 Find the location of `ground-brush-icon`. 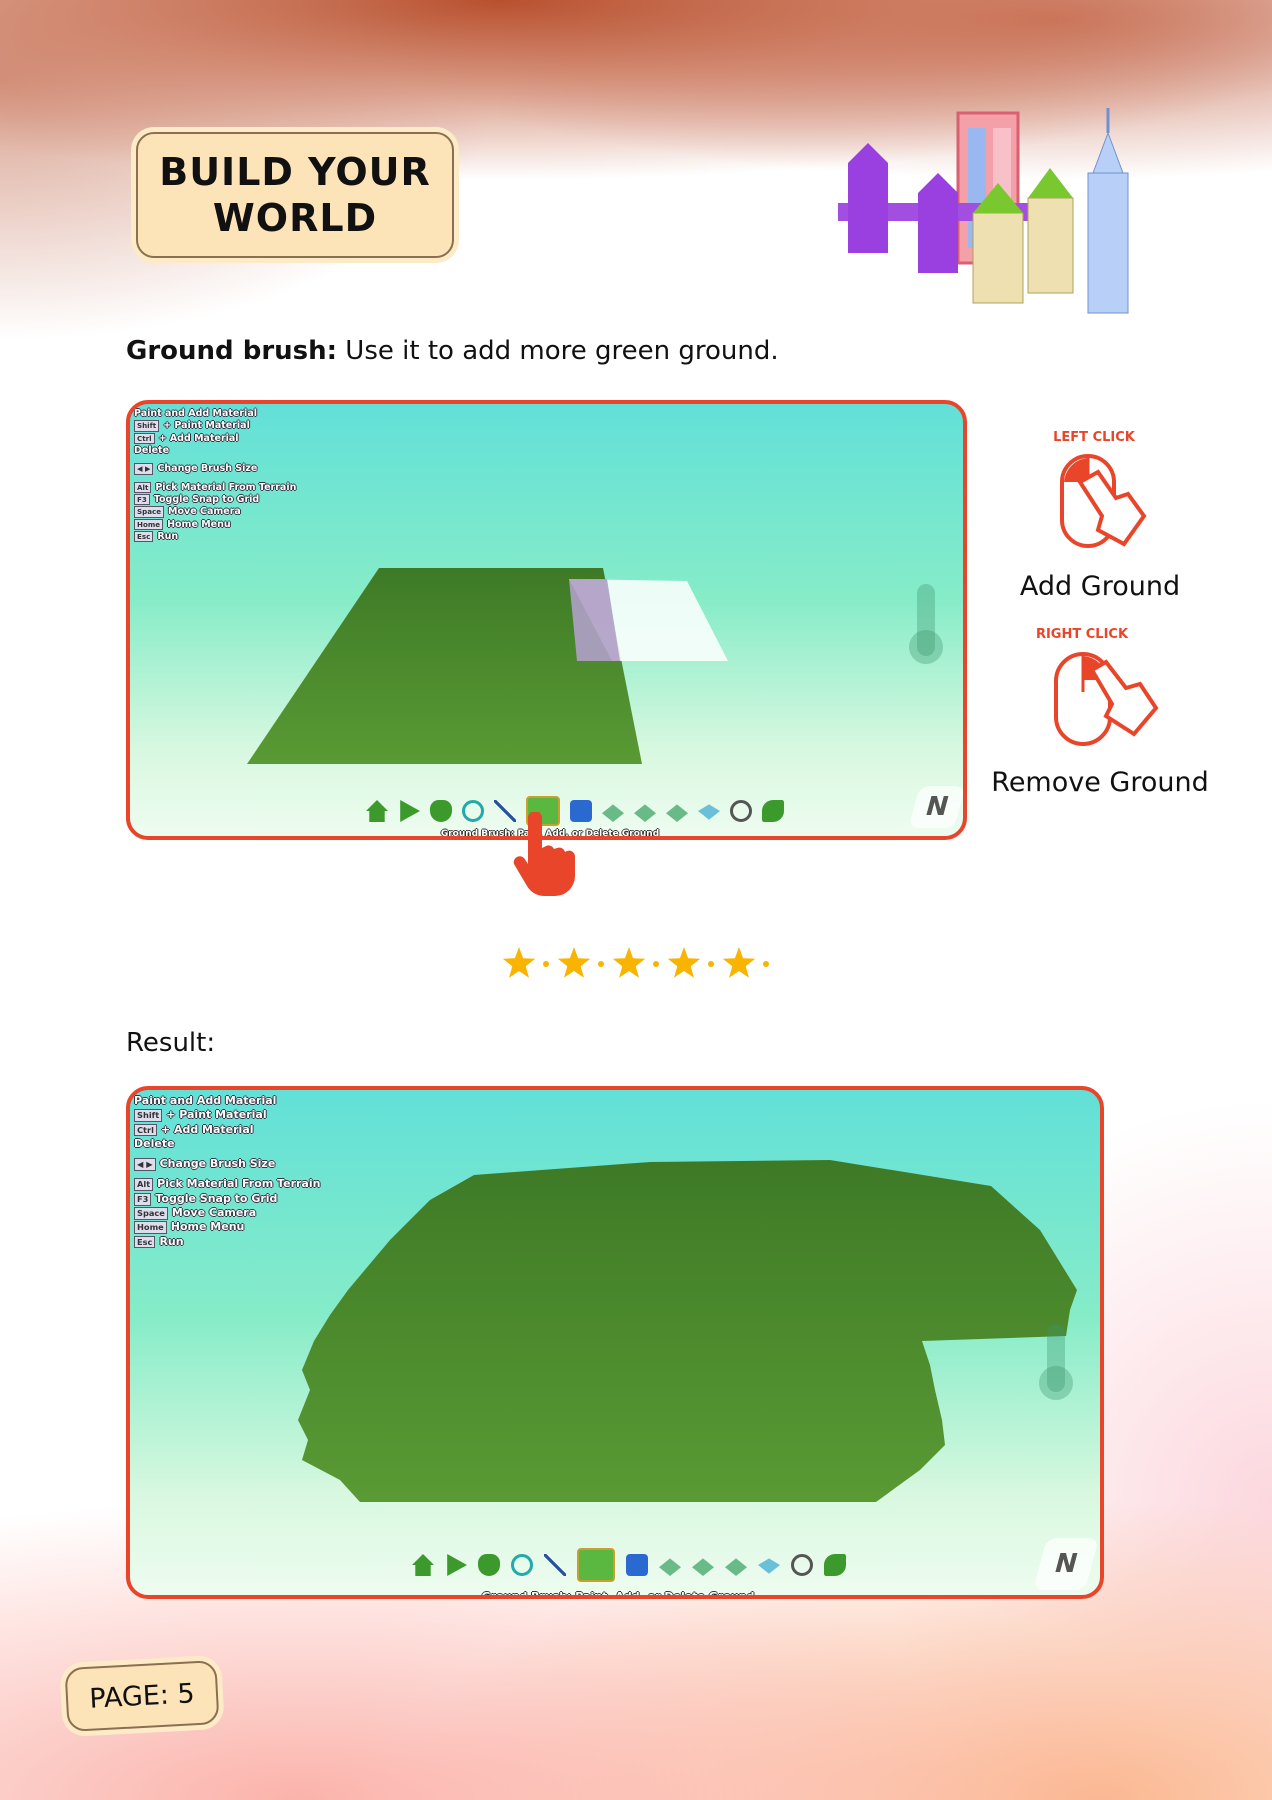

ground-brush-icon is located at coordinates (596, 1565).